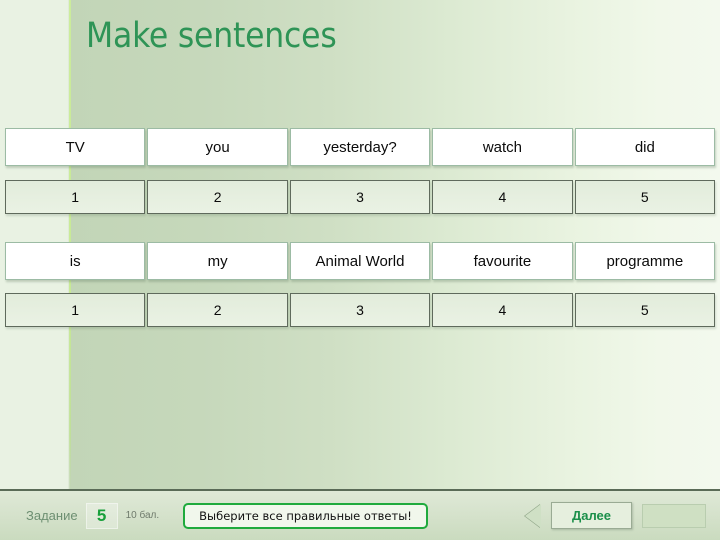 This screenshot has width=720, height=540. I want to click on instruction-banner: Выберите все правильные ответы!, so click(305, 515).